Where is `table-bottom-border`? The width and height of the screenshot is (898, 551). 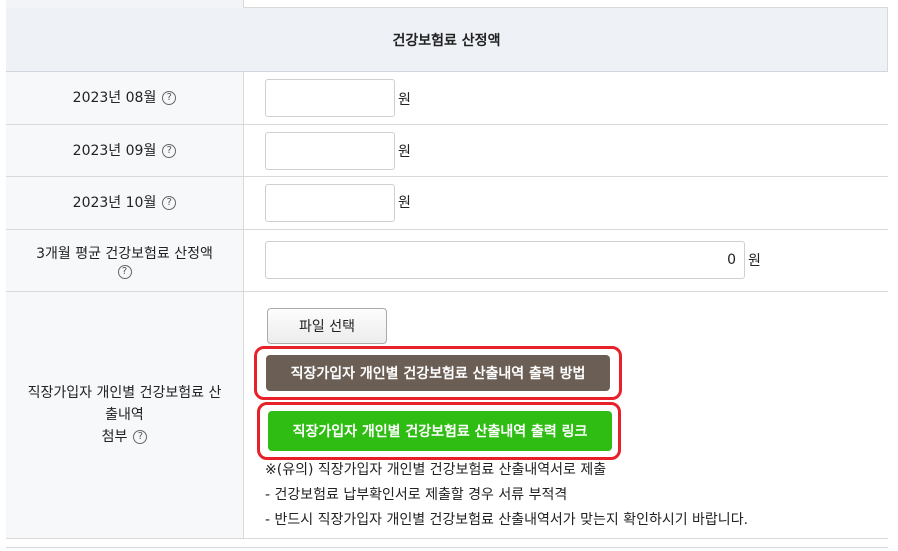
table-bottom-border is located at coordinates (447, 547).